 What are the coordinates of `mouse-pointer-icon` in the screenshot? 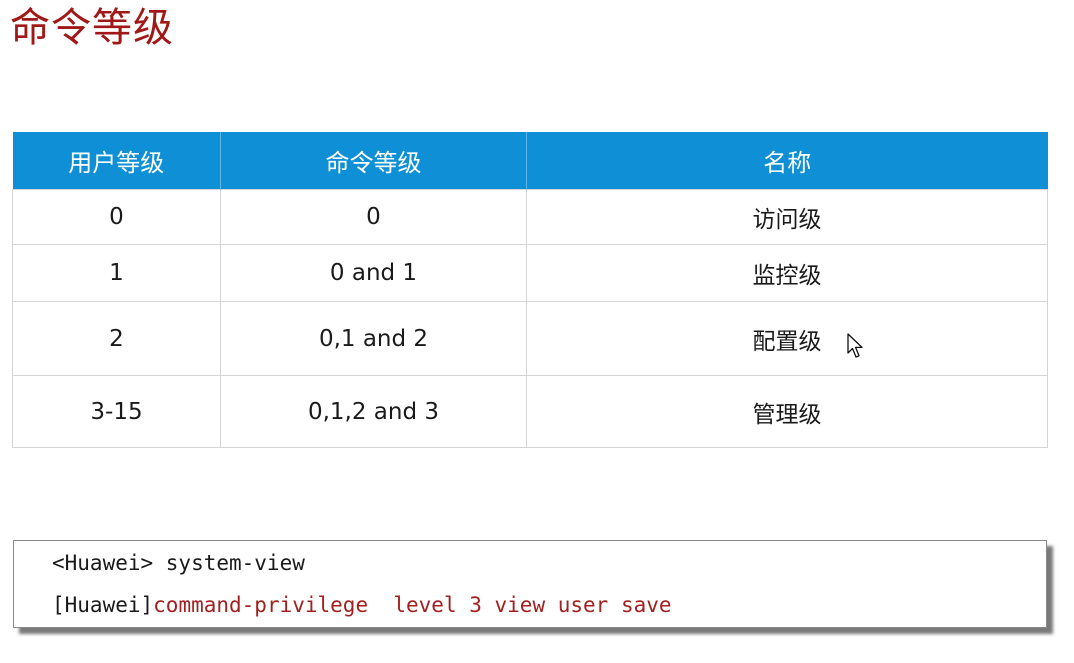 It's located at (855, 345).